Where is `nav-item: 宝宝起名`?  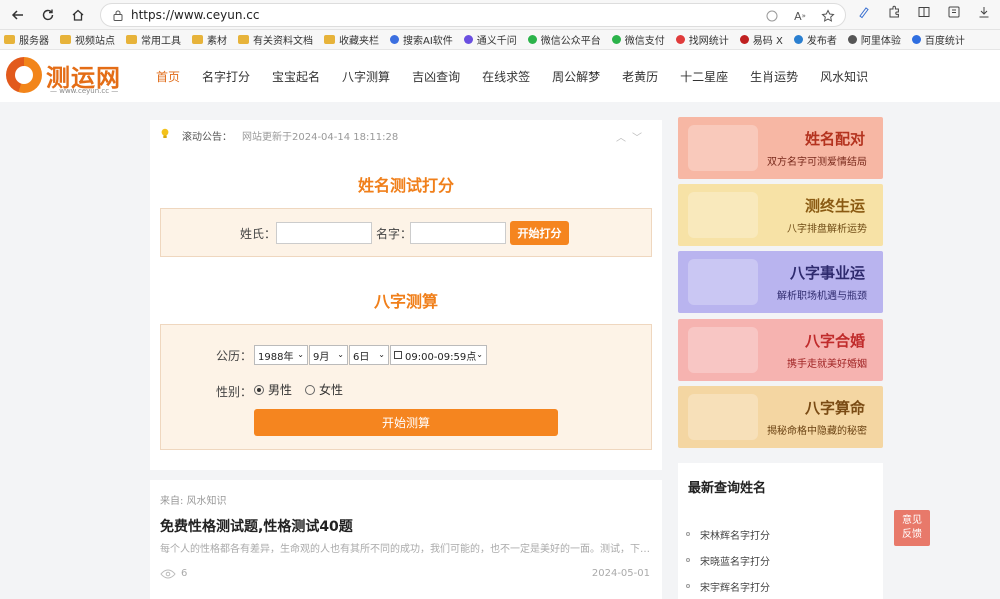
nav-item: 宝宝起名 is located at coordinates (296, 76).